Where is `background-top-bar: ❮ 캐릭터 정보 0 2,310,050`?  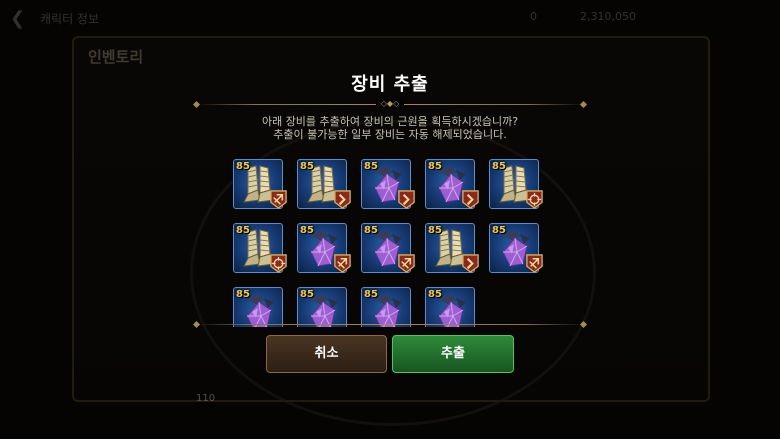
background-top-bar: ❮ 캐릭터 정보 0 2,310,050 is located at coordinates (390, 18).